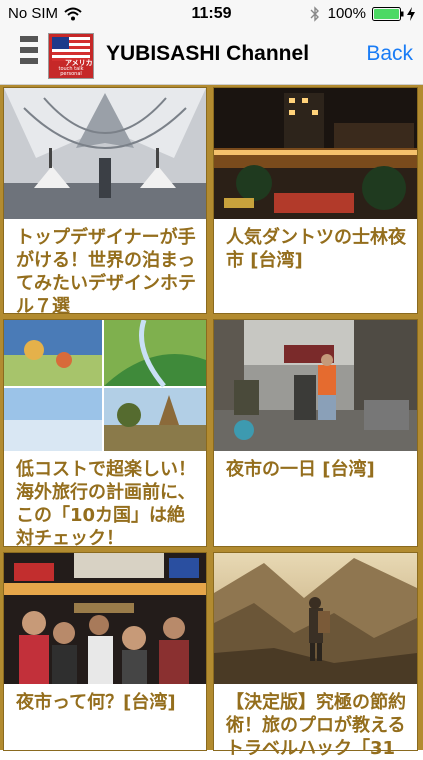 This screenshot has height=760, width=423. I want to click on article-card-what-is-night-market: 夜市って何？[台湾], so click(105, 651).